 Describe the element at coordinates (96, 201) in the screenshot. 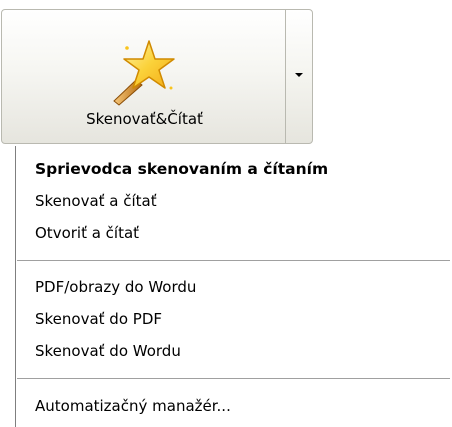

I see `menu-item-scan-and-read: Skenovať a čítať` at that location.